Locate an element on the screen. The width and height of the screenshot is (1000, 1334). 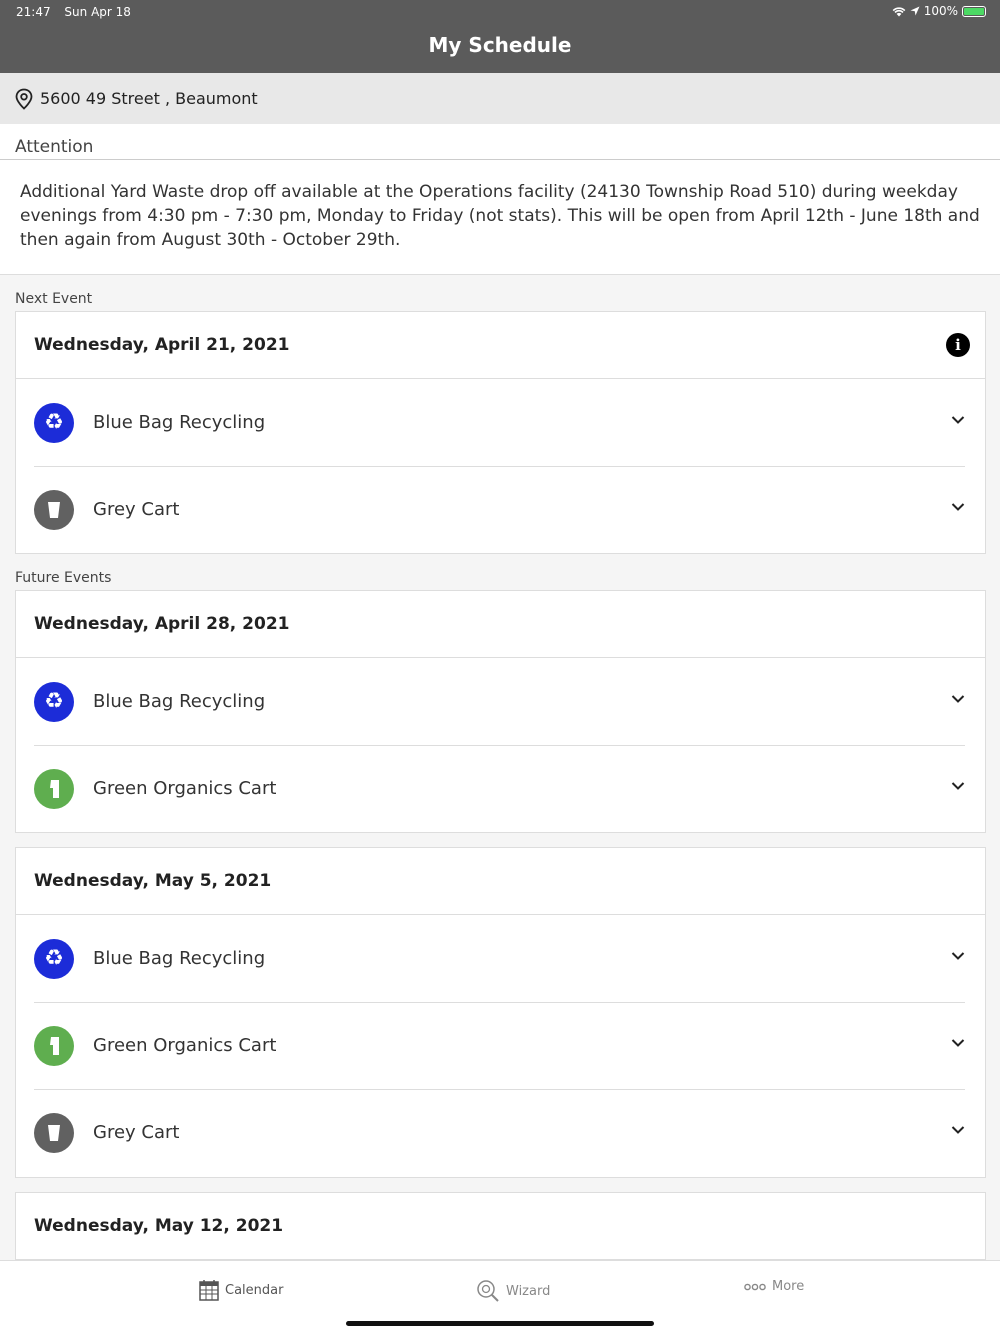
tab-more: More is located at coordinates (774, 1286).